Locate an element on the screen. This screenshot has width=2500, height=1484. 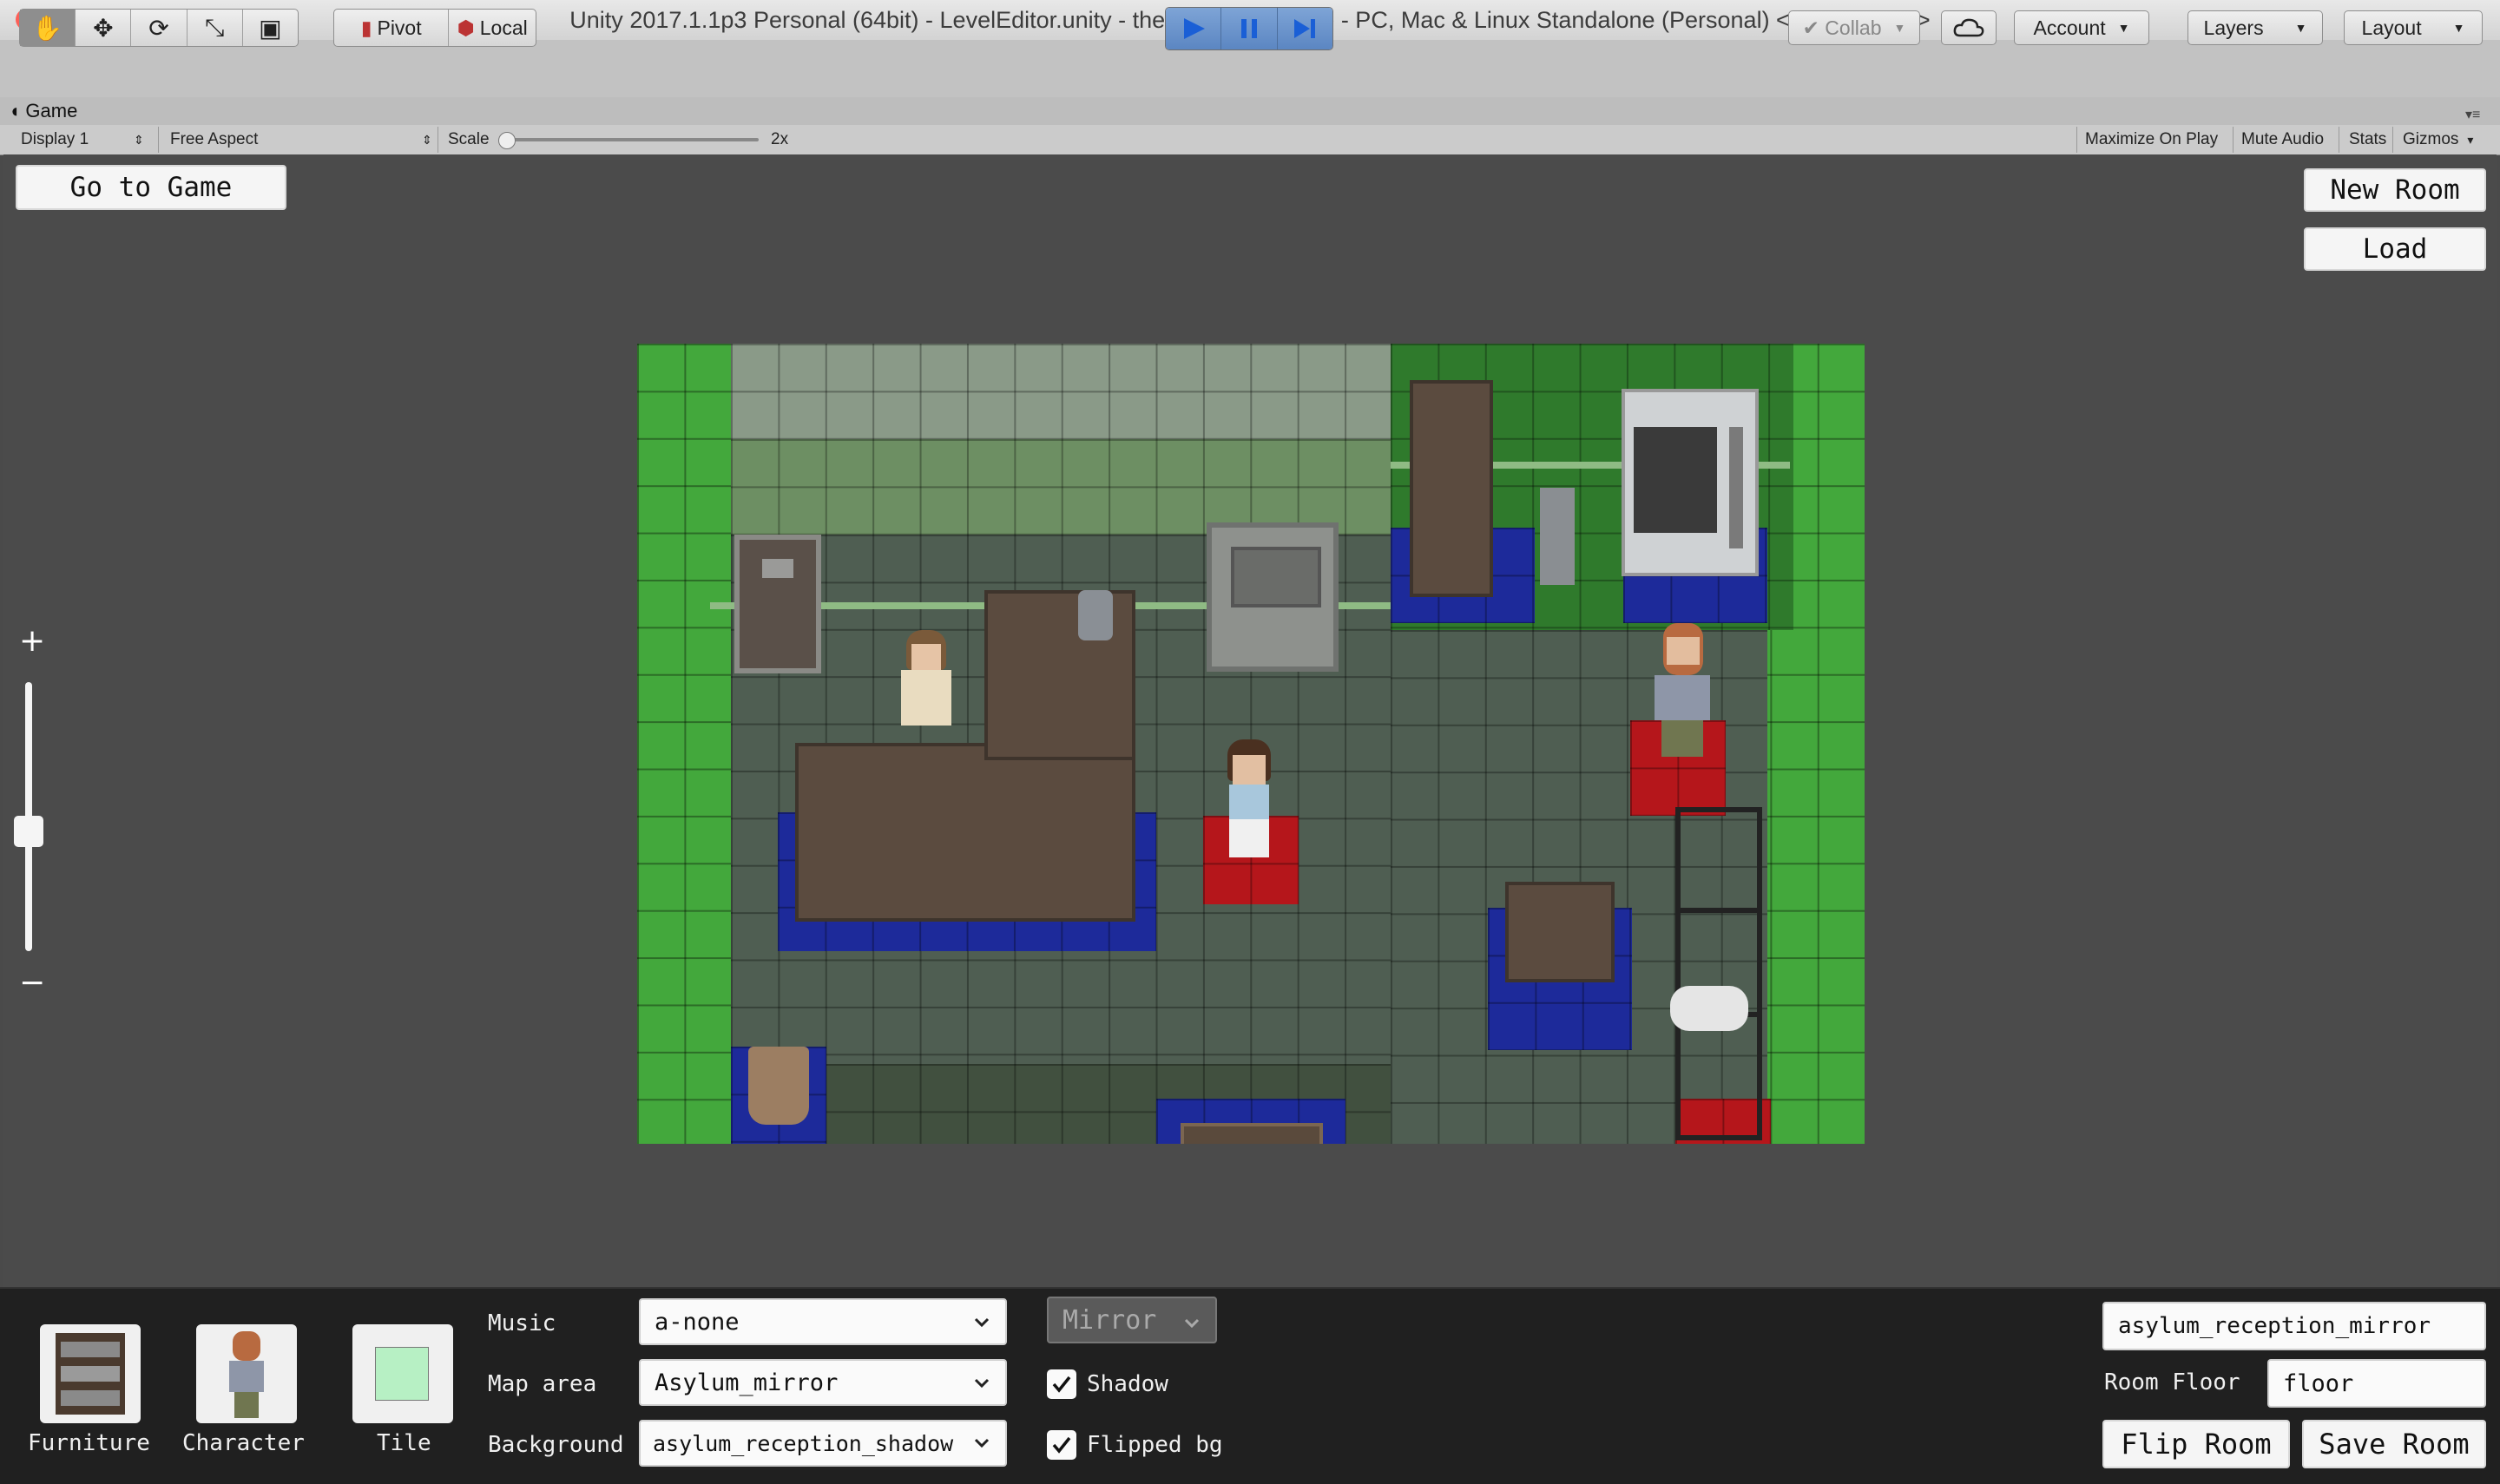
mirror-value: Mirror is located at coordinates (1109, 1320).